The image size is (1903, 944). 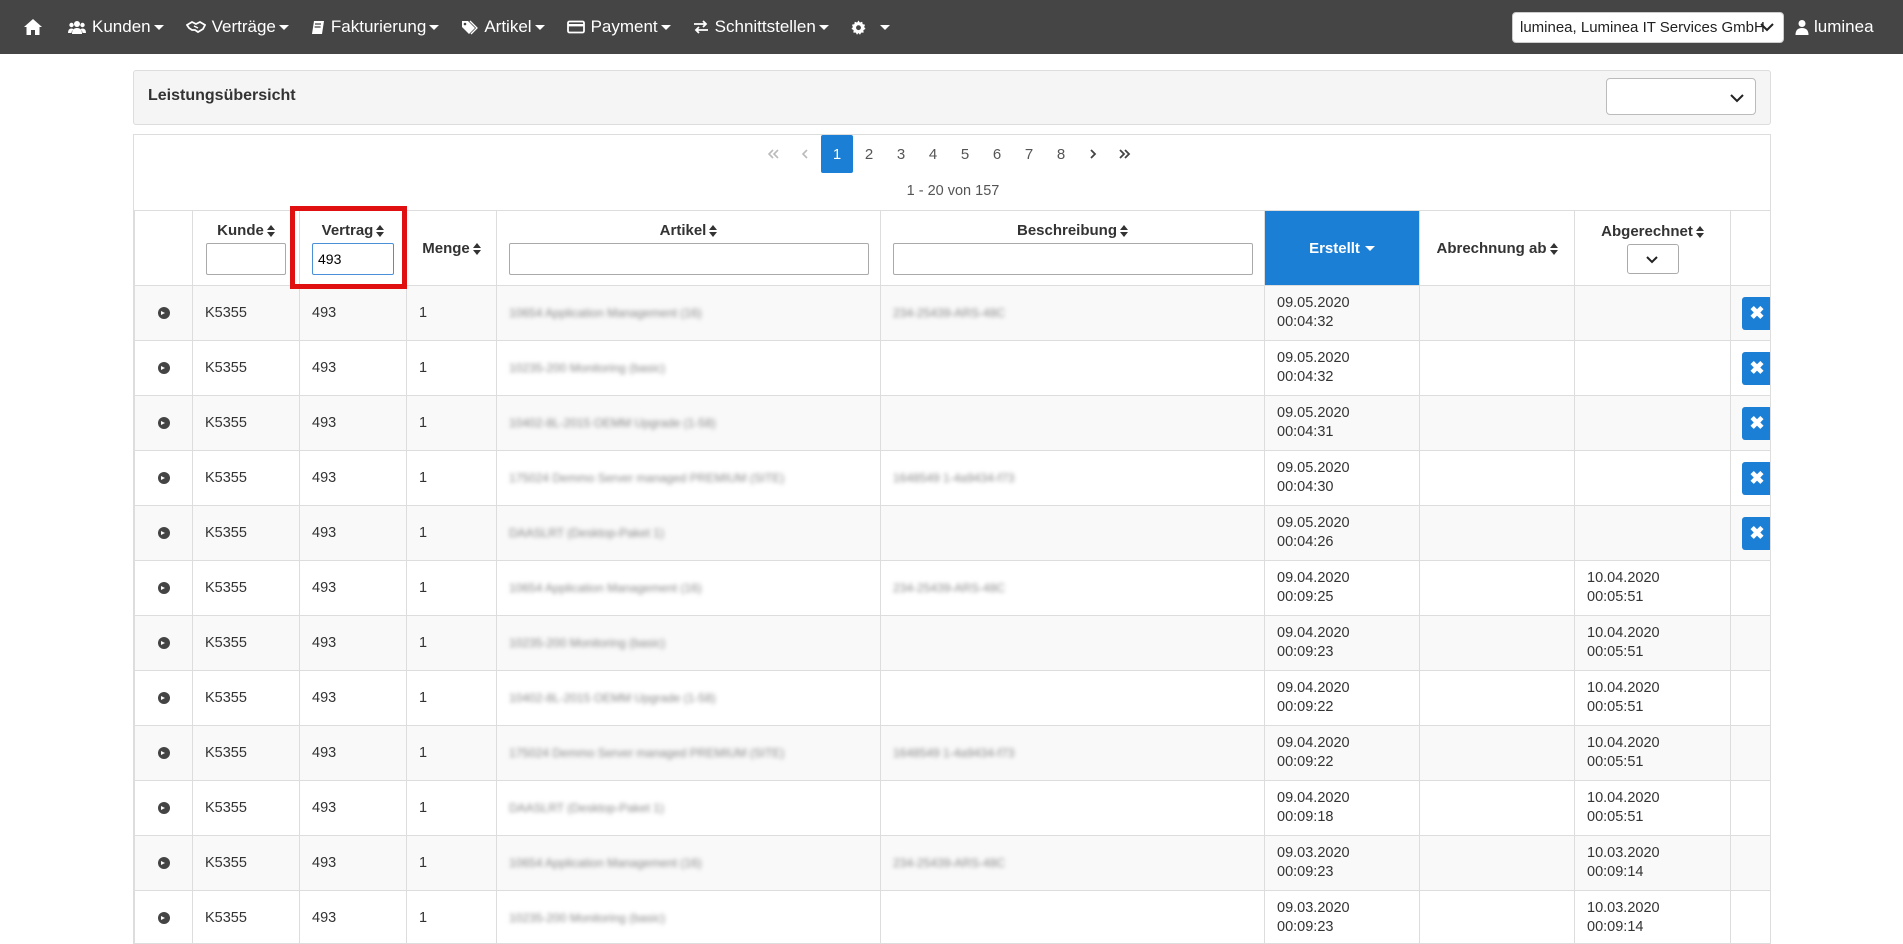 I want to click on menge-cell: 1, so click(x=452, y=368).